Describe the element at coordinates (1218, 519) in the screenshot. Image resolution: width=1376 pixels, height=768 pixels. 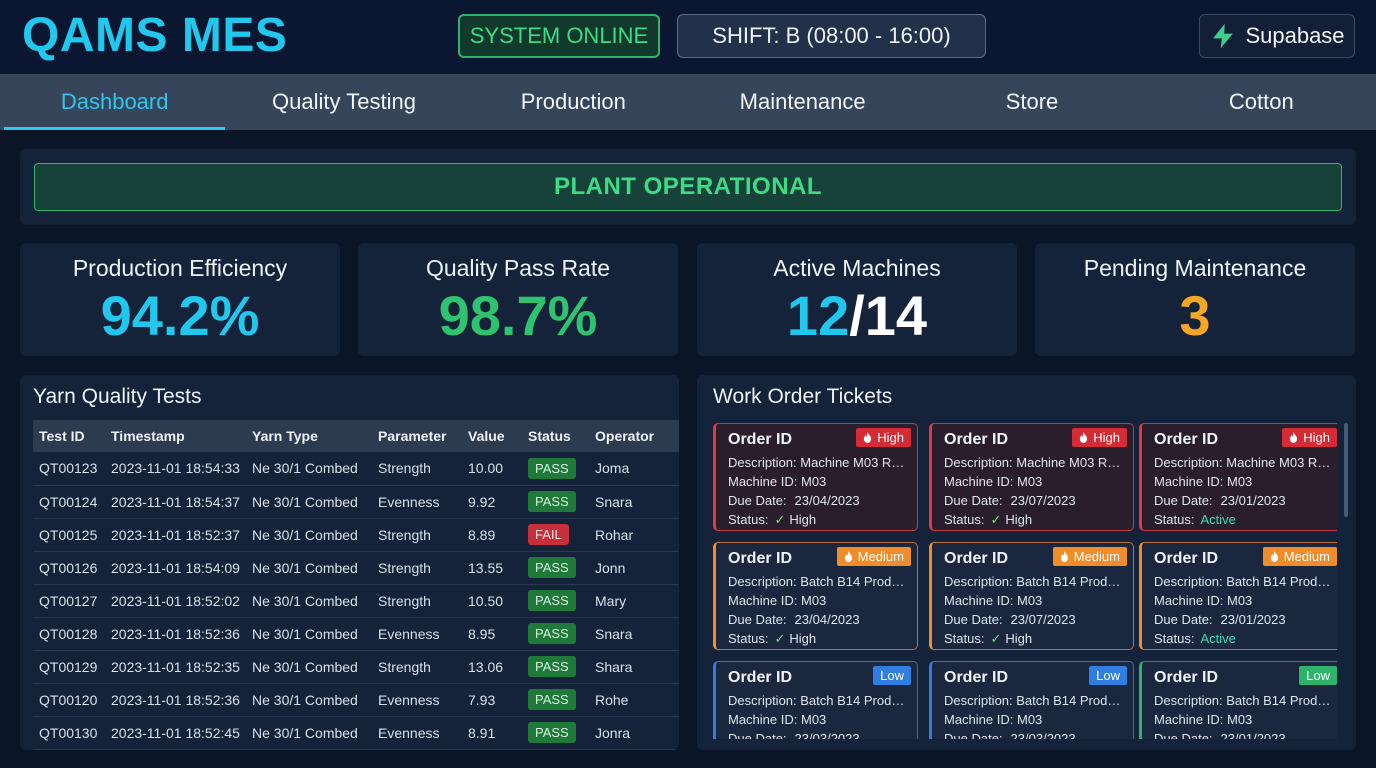
I see `status-value: Active` at that location.